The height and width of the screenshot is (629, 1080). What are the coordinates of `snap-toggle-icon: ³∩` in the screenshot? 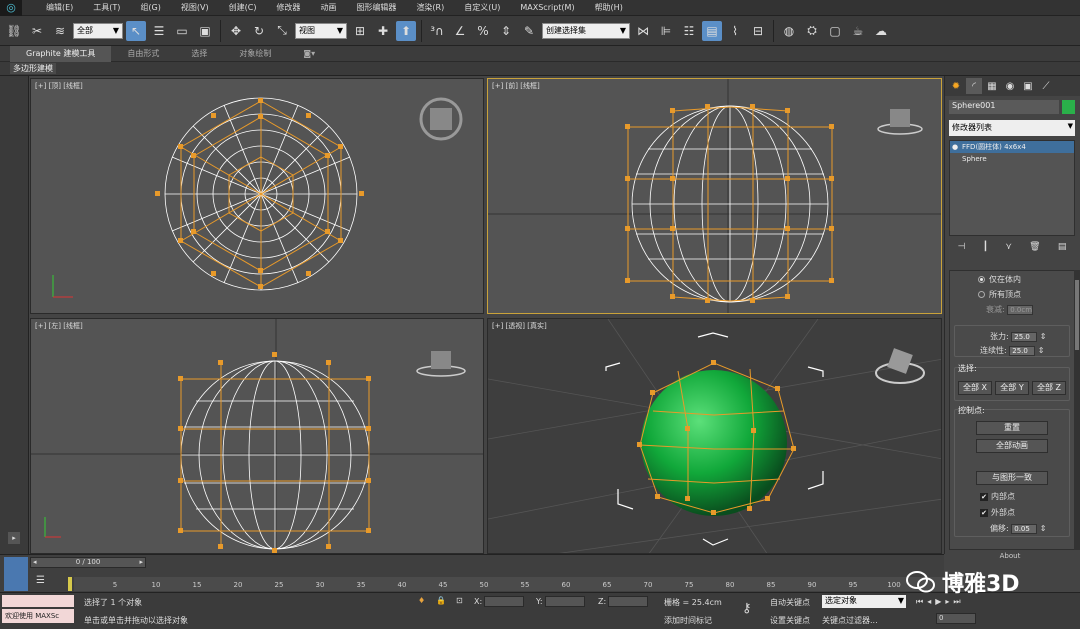 It's located at (437, 31).